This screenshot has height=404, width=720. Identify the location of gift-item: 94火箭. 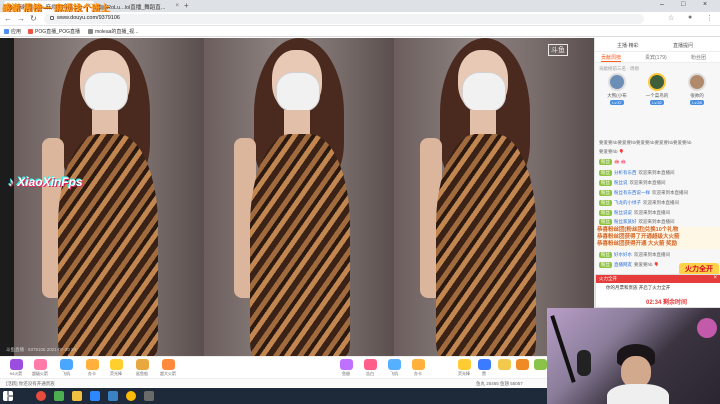
(16, 368).